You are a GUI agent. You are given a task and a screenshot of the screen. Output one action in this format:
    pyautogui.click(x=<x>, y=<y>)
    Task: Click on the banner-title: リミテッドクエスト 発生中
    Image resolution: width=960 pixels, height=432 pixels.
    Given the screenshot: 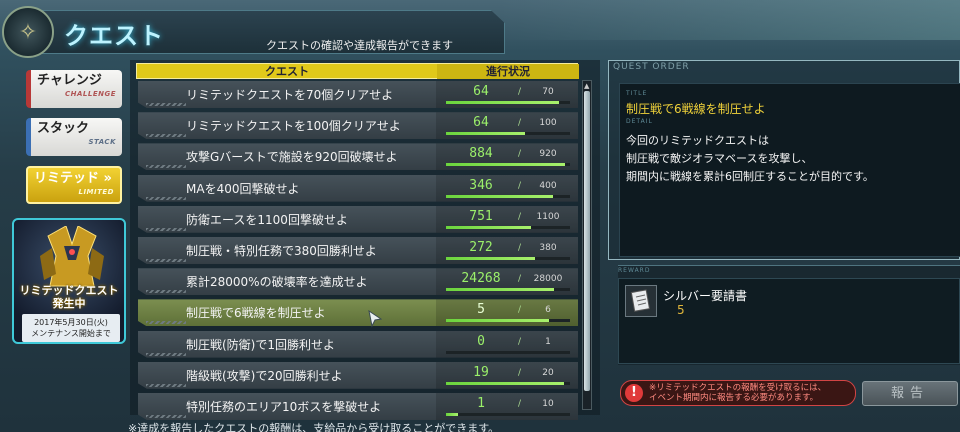 What is the action you would take?
    pyautogui.click(x=69, y=297)
    